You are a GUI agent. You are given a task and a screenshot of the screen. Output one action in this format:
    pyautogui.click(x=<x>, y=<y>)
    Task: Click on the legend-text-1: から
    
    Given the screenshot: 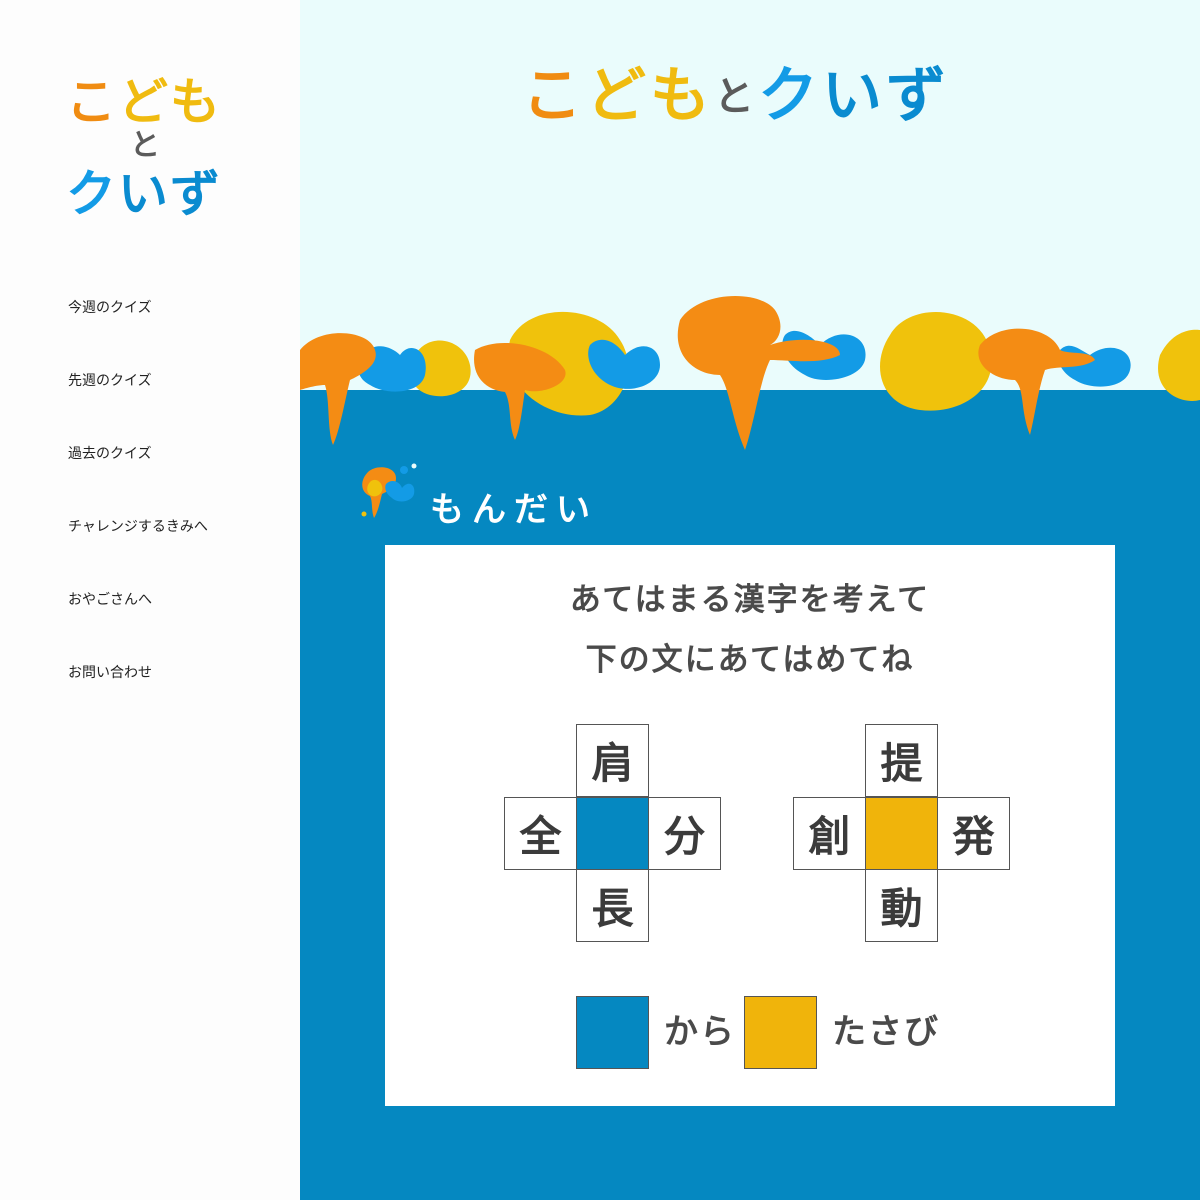 What is the action you would take?
    pyautogui.click(x=700, y=1032)
    